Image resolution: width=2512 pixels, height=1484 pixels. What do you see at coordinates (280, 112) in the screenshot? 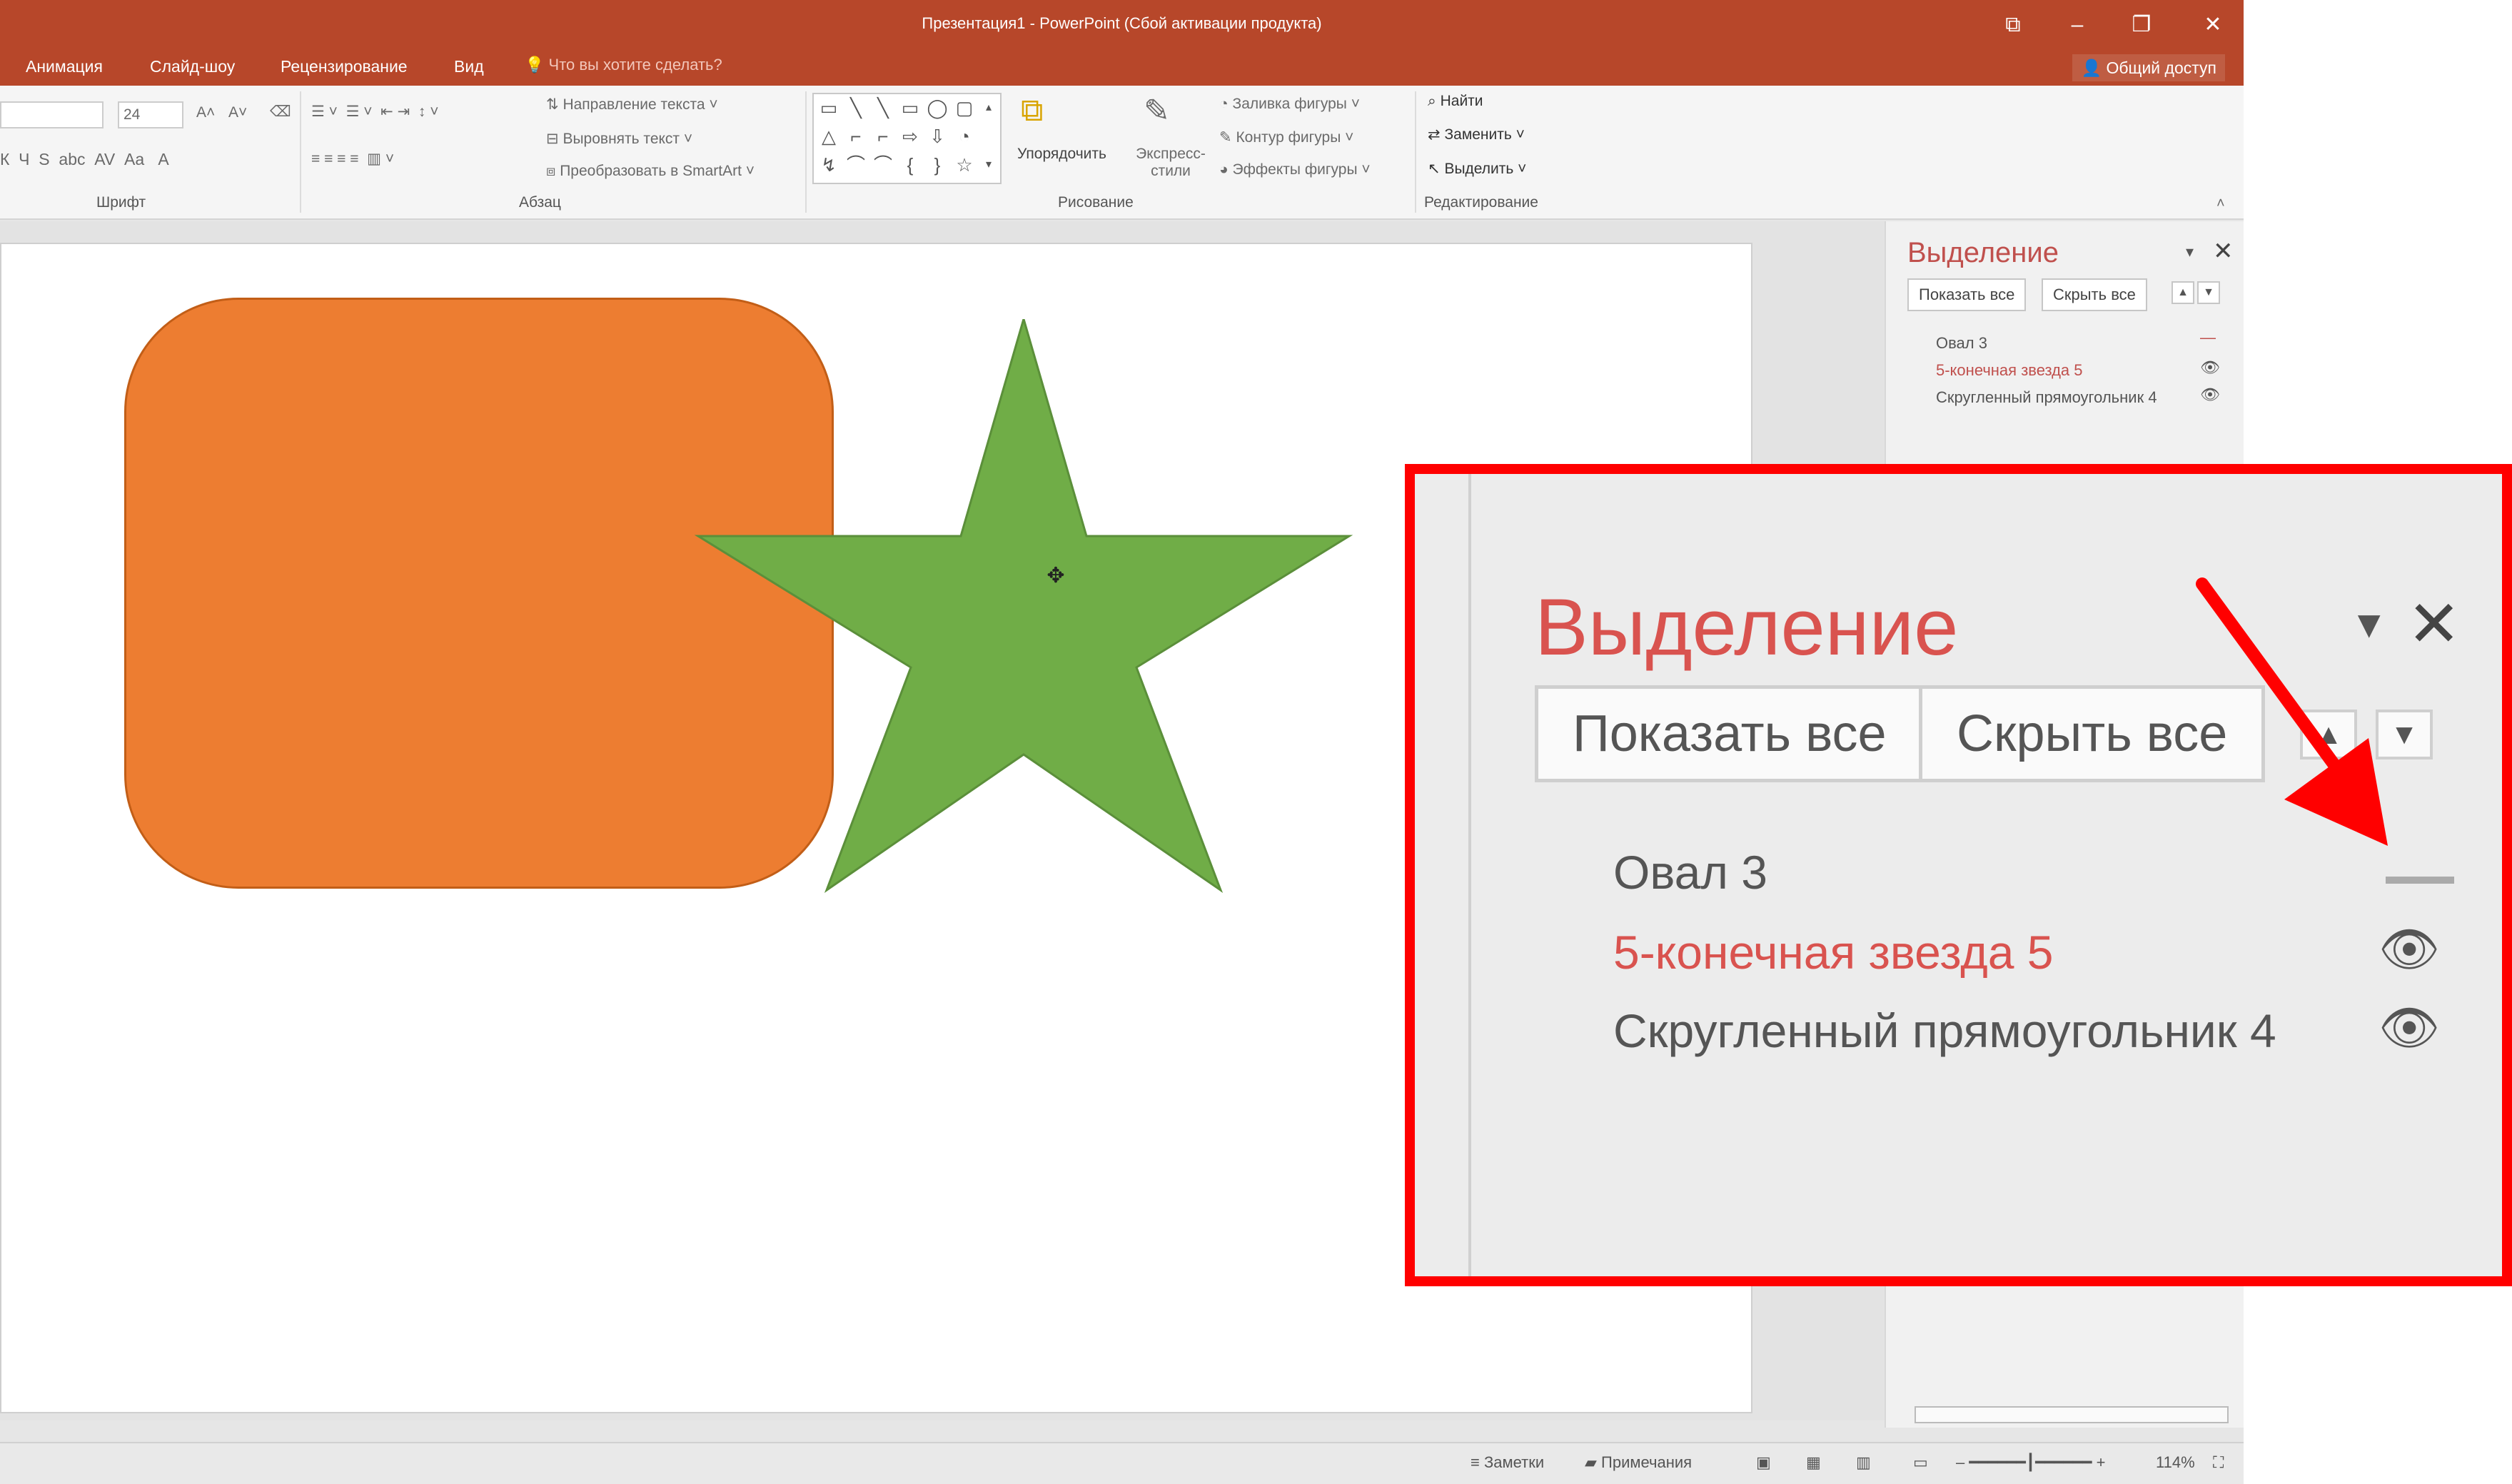
I see `clear-format-icon: ⌫` at bounding box center [280, 112].